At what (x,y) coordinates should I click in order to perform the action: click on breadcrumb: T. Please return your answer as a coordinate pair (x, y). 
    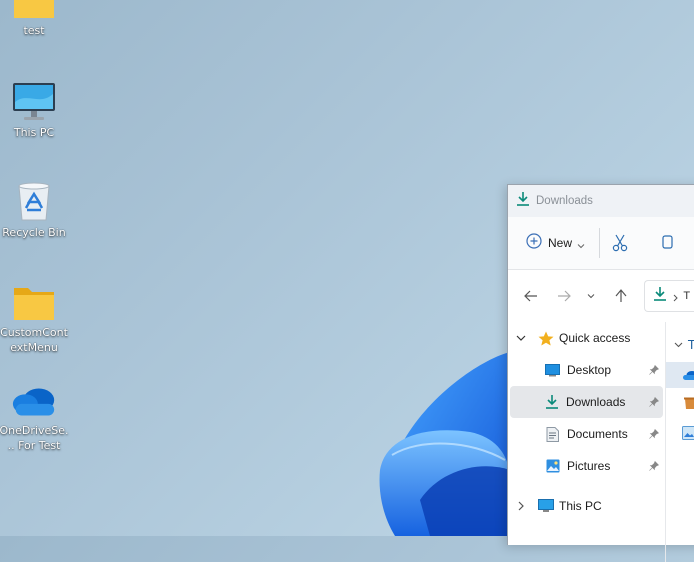
    Looking at the image, I should click on (686, 296).